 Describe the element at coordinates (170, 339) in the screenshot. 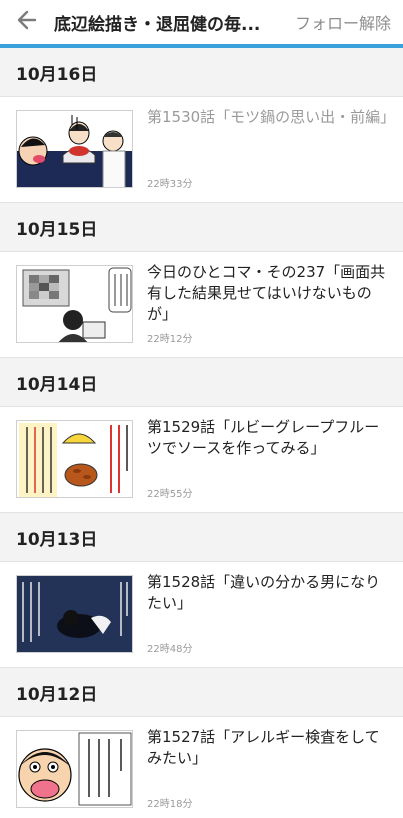

I see `entry-time: 22時12分` at that location.